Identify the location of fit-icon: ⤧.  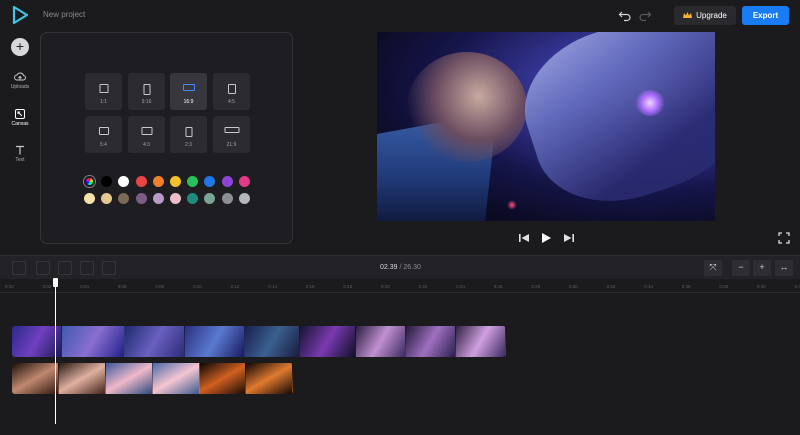
(713, 268).